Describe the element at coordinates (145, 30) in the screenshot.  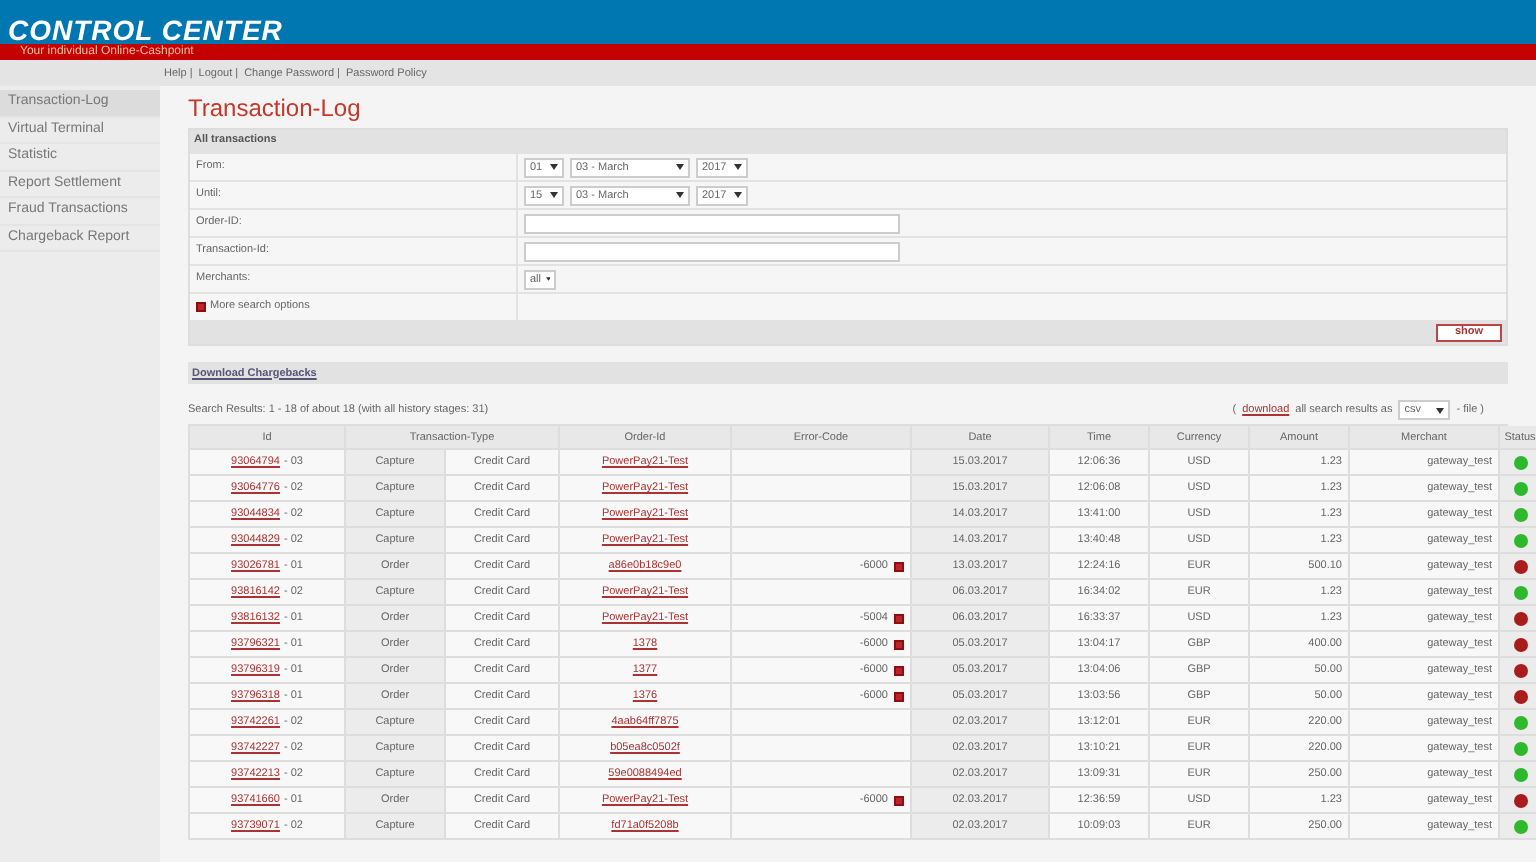
I see `logo-text: CONTROL CENTER` at that location.